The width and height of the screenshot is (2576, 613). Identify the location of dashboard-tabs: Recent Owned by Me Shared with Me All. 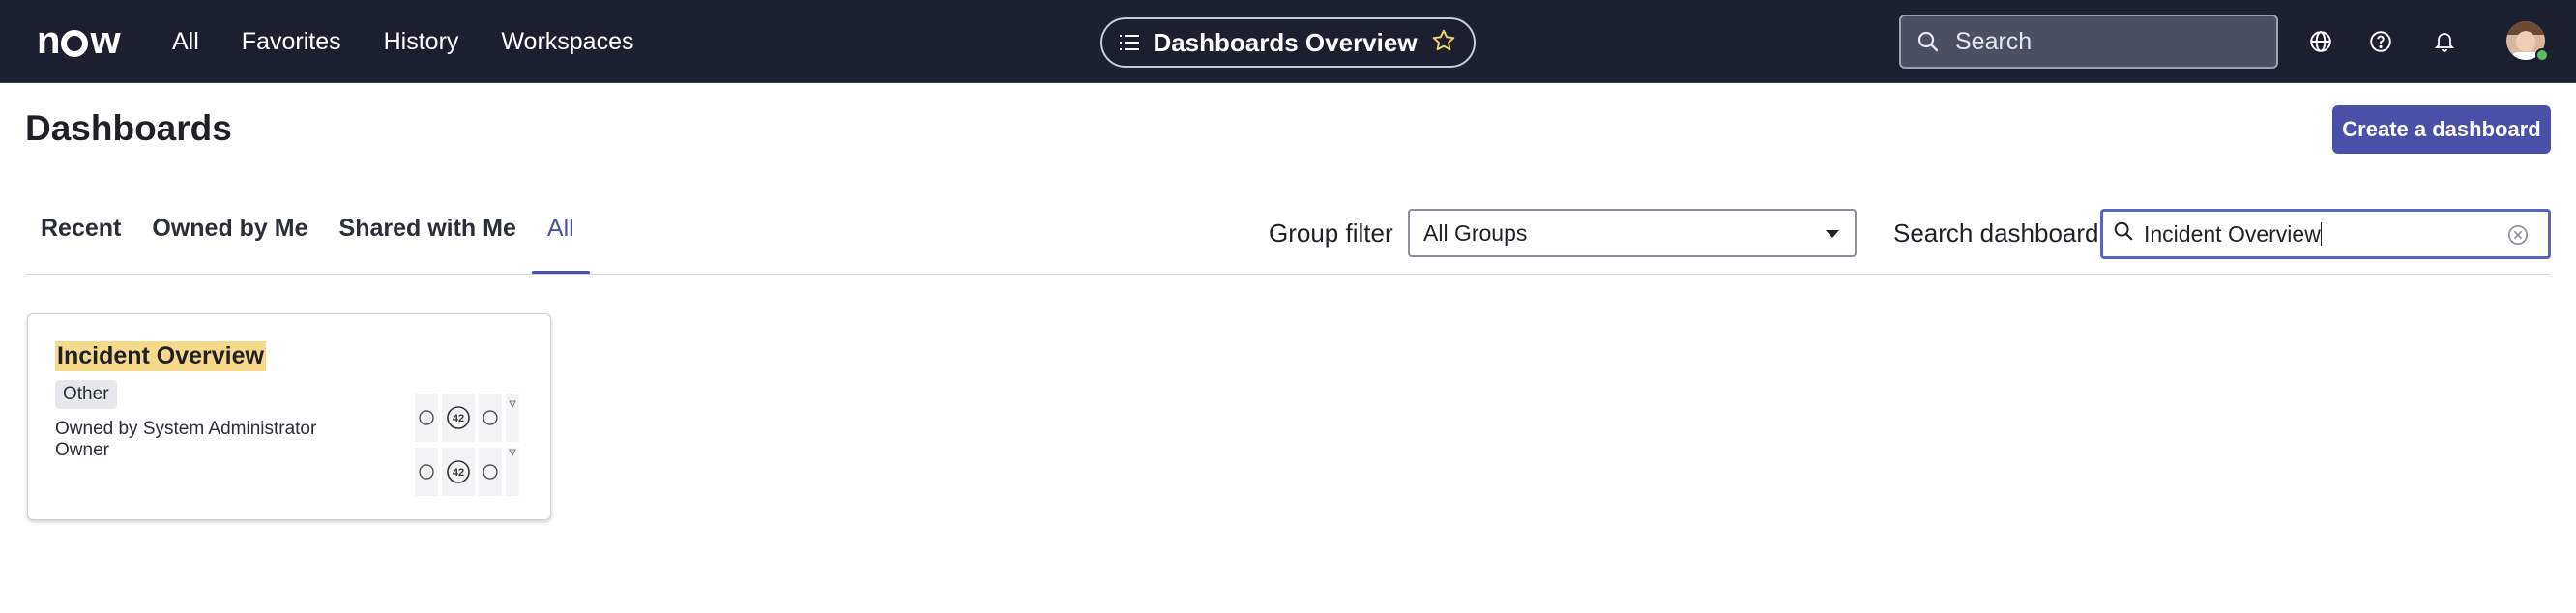
(307, 233).